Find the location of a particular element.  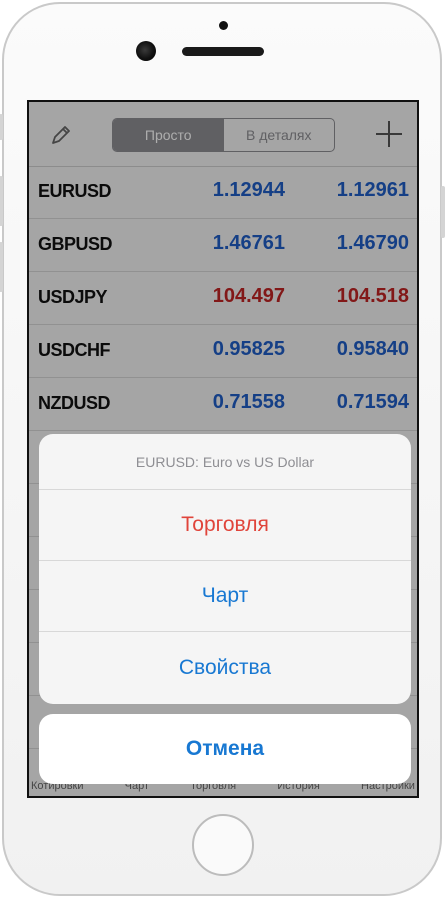

proximity-sensor is located at coordinates (223, 25).